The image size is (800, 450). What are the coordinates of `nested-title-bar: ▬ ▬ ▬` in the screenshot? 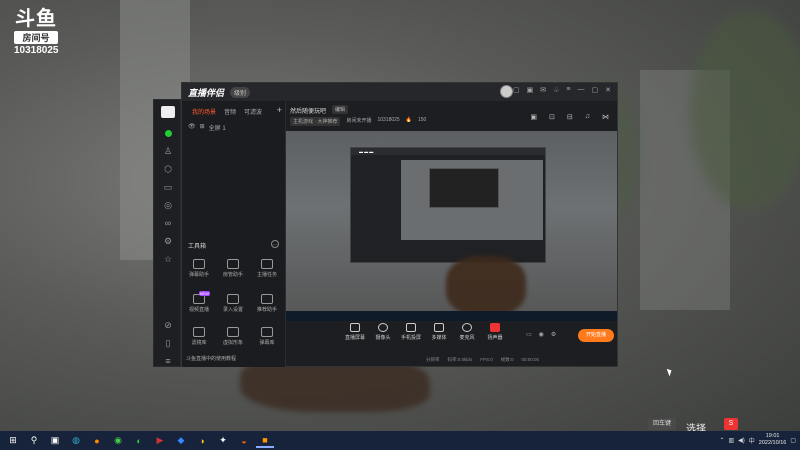 It's located at (448, 151).